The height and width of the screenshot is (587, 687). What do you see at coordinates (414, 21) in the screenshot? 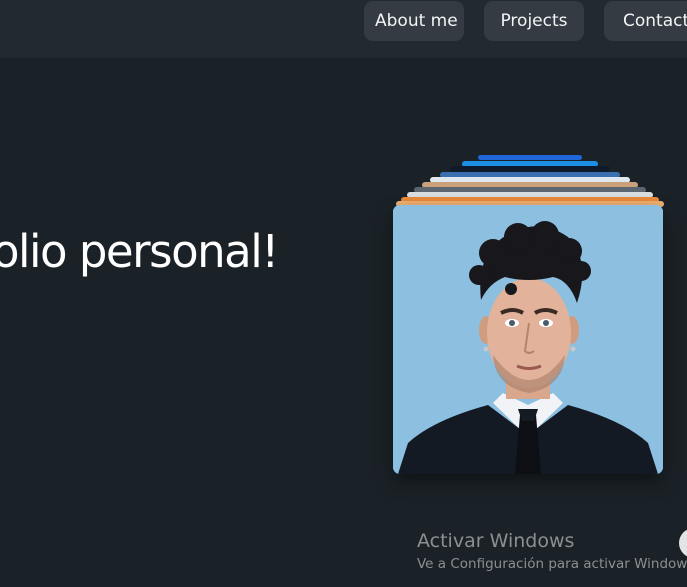
I see `nav-about-me-button: About me` at bounding box center [414, 21].